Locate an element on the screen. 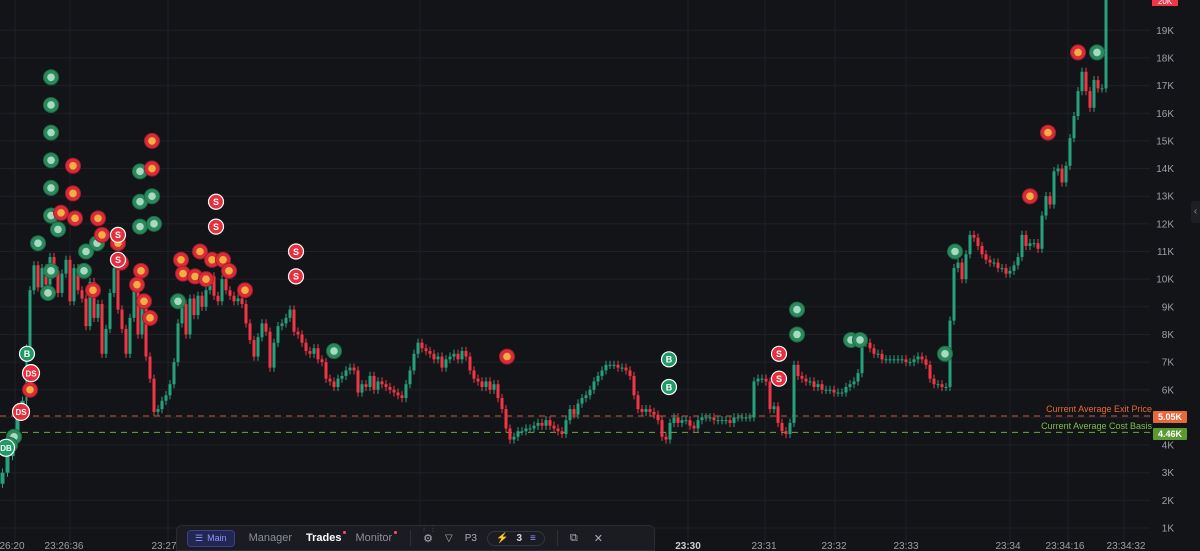 The image size is (1200, 551). main-layout-button: ☰ Main is located at coordinates (211, 538).